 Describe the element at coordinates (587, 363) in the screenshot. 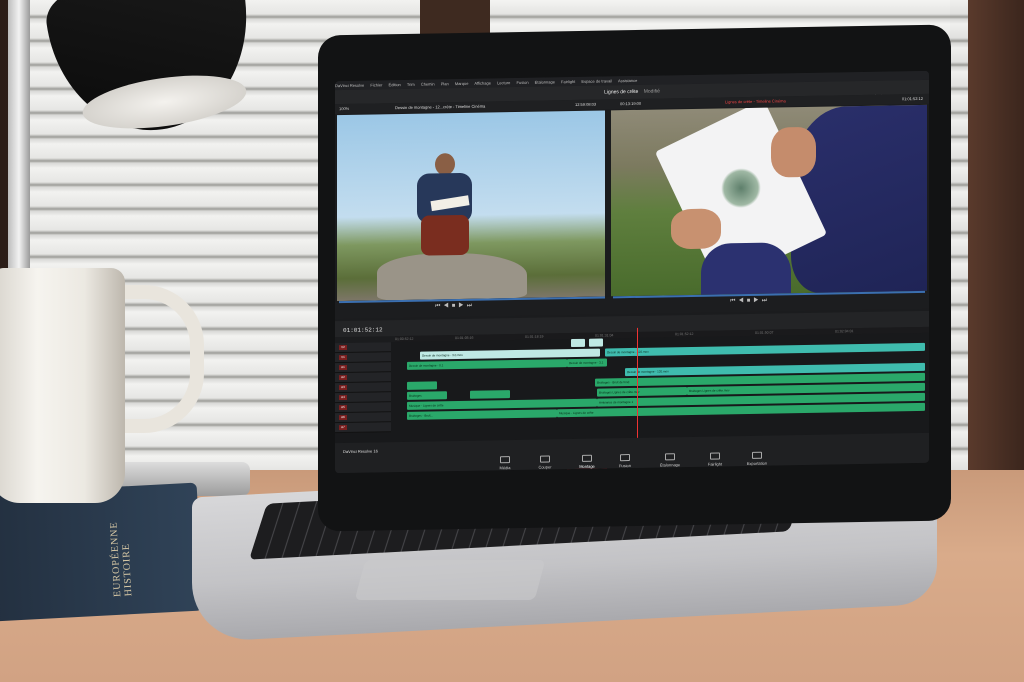

I see `timeline-clip: Dessin de montagne - 3.1` at that location.